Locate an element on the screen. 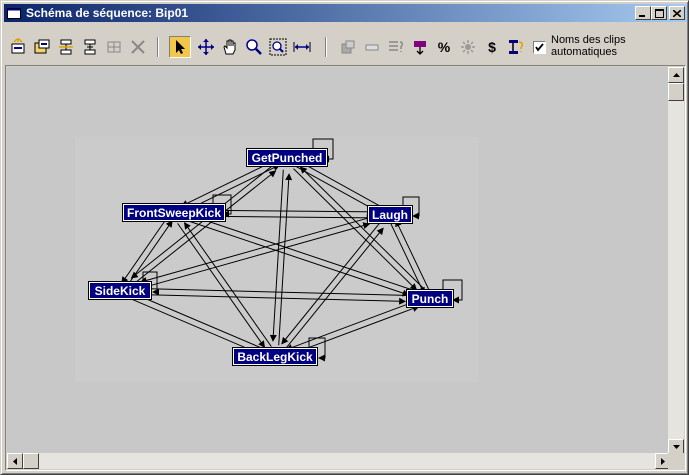 This screenshot has width=689, height=475. transition-out-icon is located at coordinates (90, 47).